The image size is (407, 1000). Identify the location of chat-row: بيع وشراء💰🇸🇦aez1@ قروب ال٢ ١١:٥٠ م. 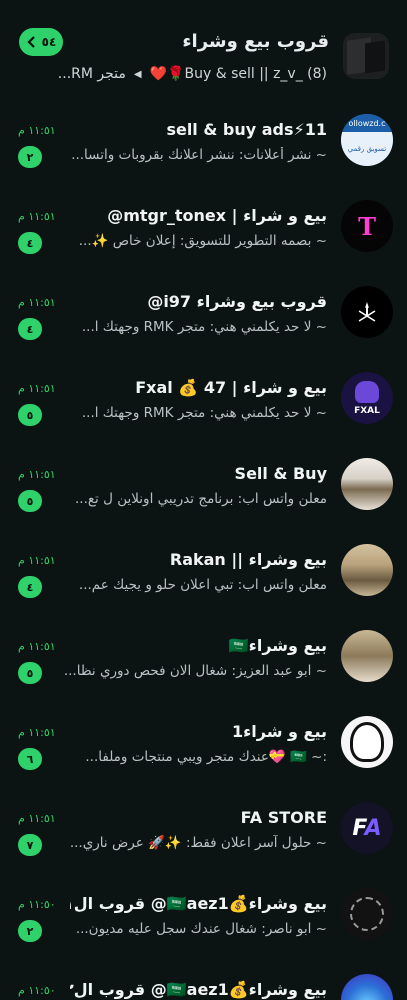
(203, 980).